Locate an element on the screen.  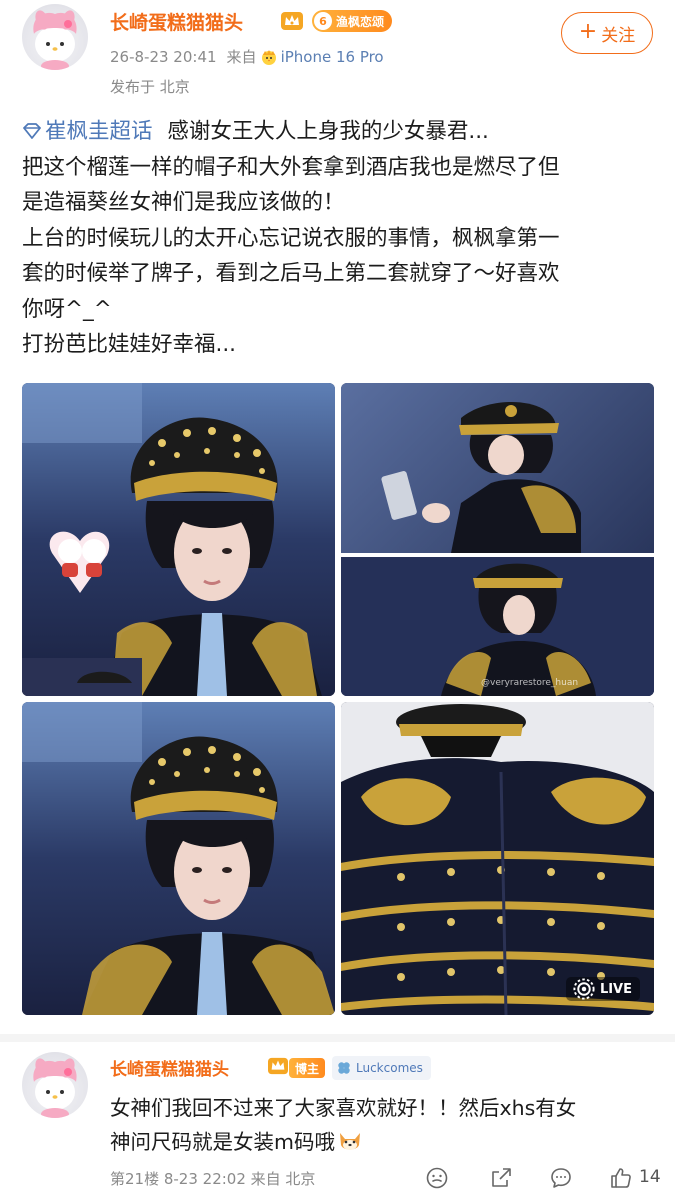
photo-costume-flatlay is located at coordinates (497, 858).